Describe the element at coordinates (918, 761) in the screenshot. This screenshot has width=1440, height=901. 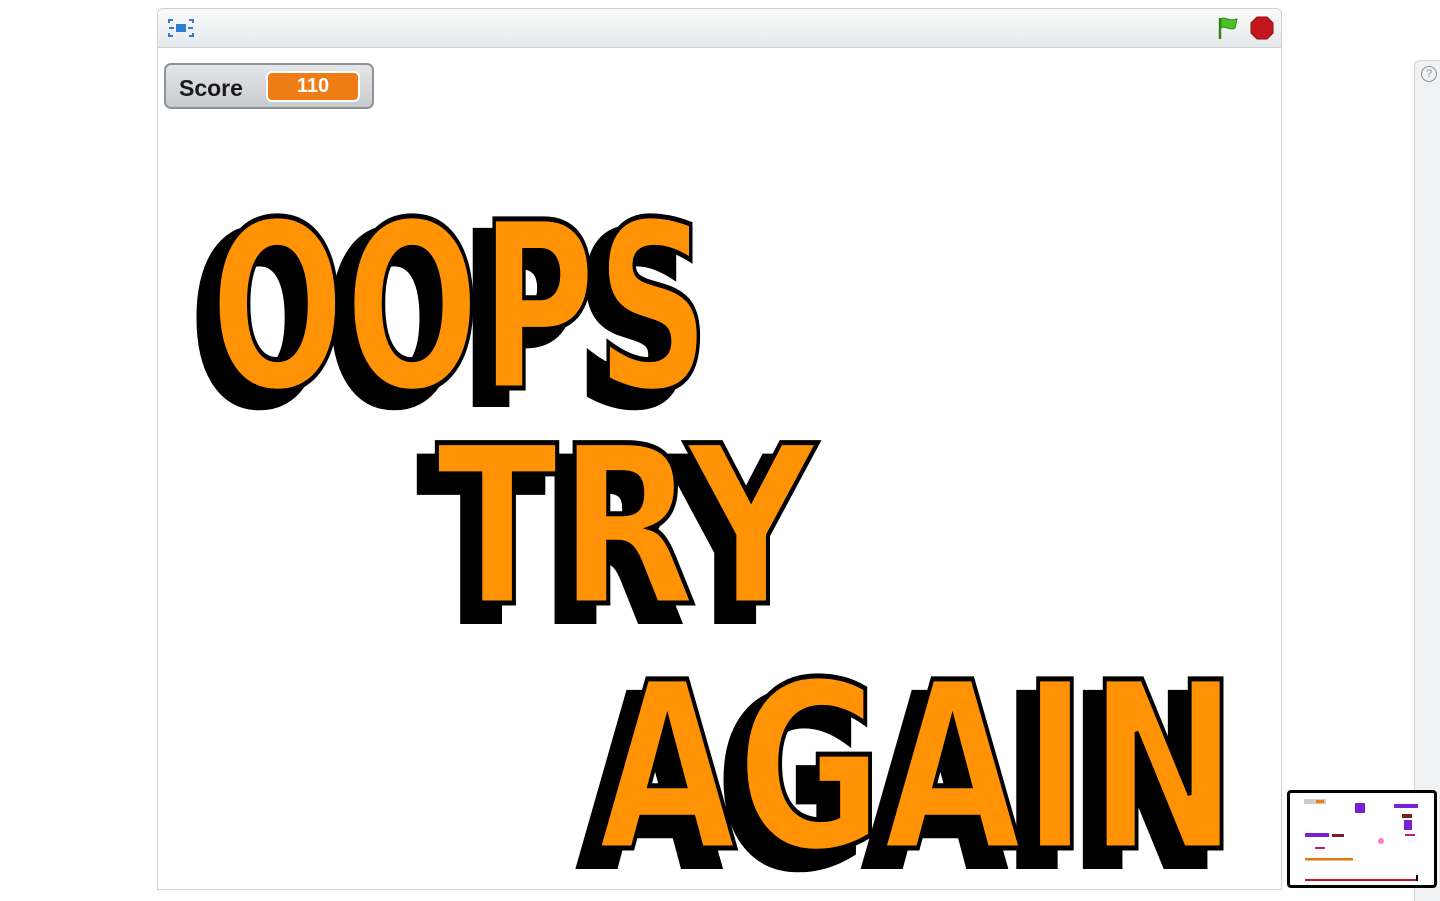
I see `again-text: AGAIN` at that location.